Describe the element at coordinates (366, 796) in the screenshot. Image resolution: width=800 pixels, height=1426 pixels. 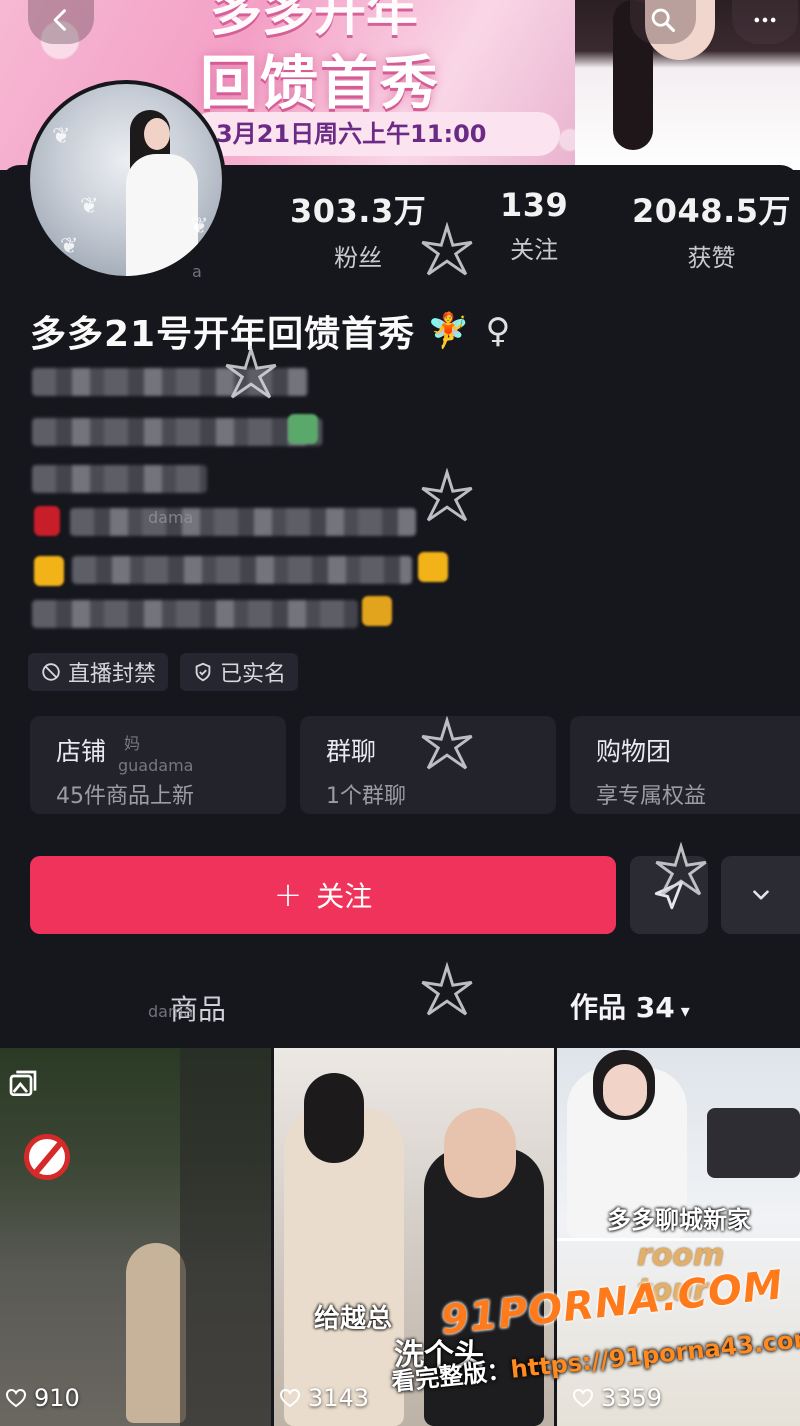
I see `card-group-chat-subtitle: 1个群聊` at that location.